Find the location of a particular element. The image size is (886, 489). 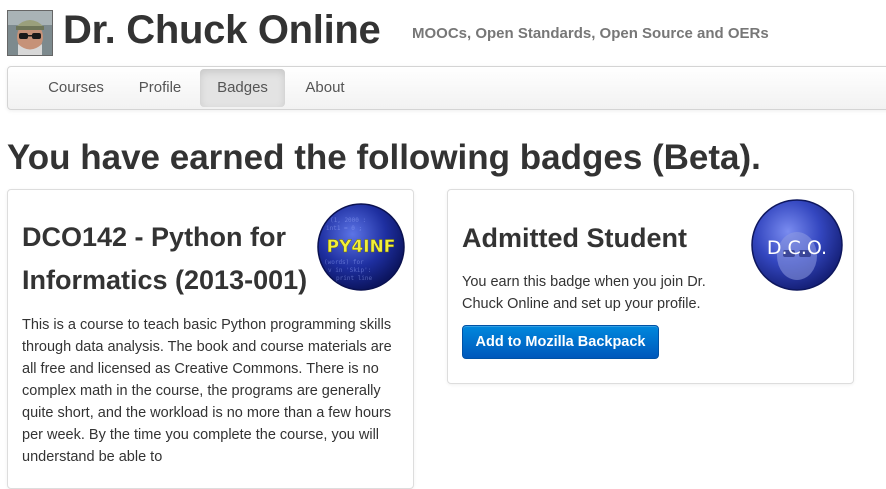

avatar-image is located at coordinates (30, 33).